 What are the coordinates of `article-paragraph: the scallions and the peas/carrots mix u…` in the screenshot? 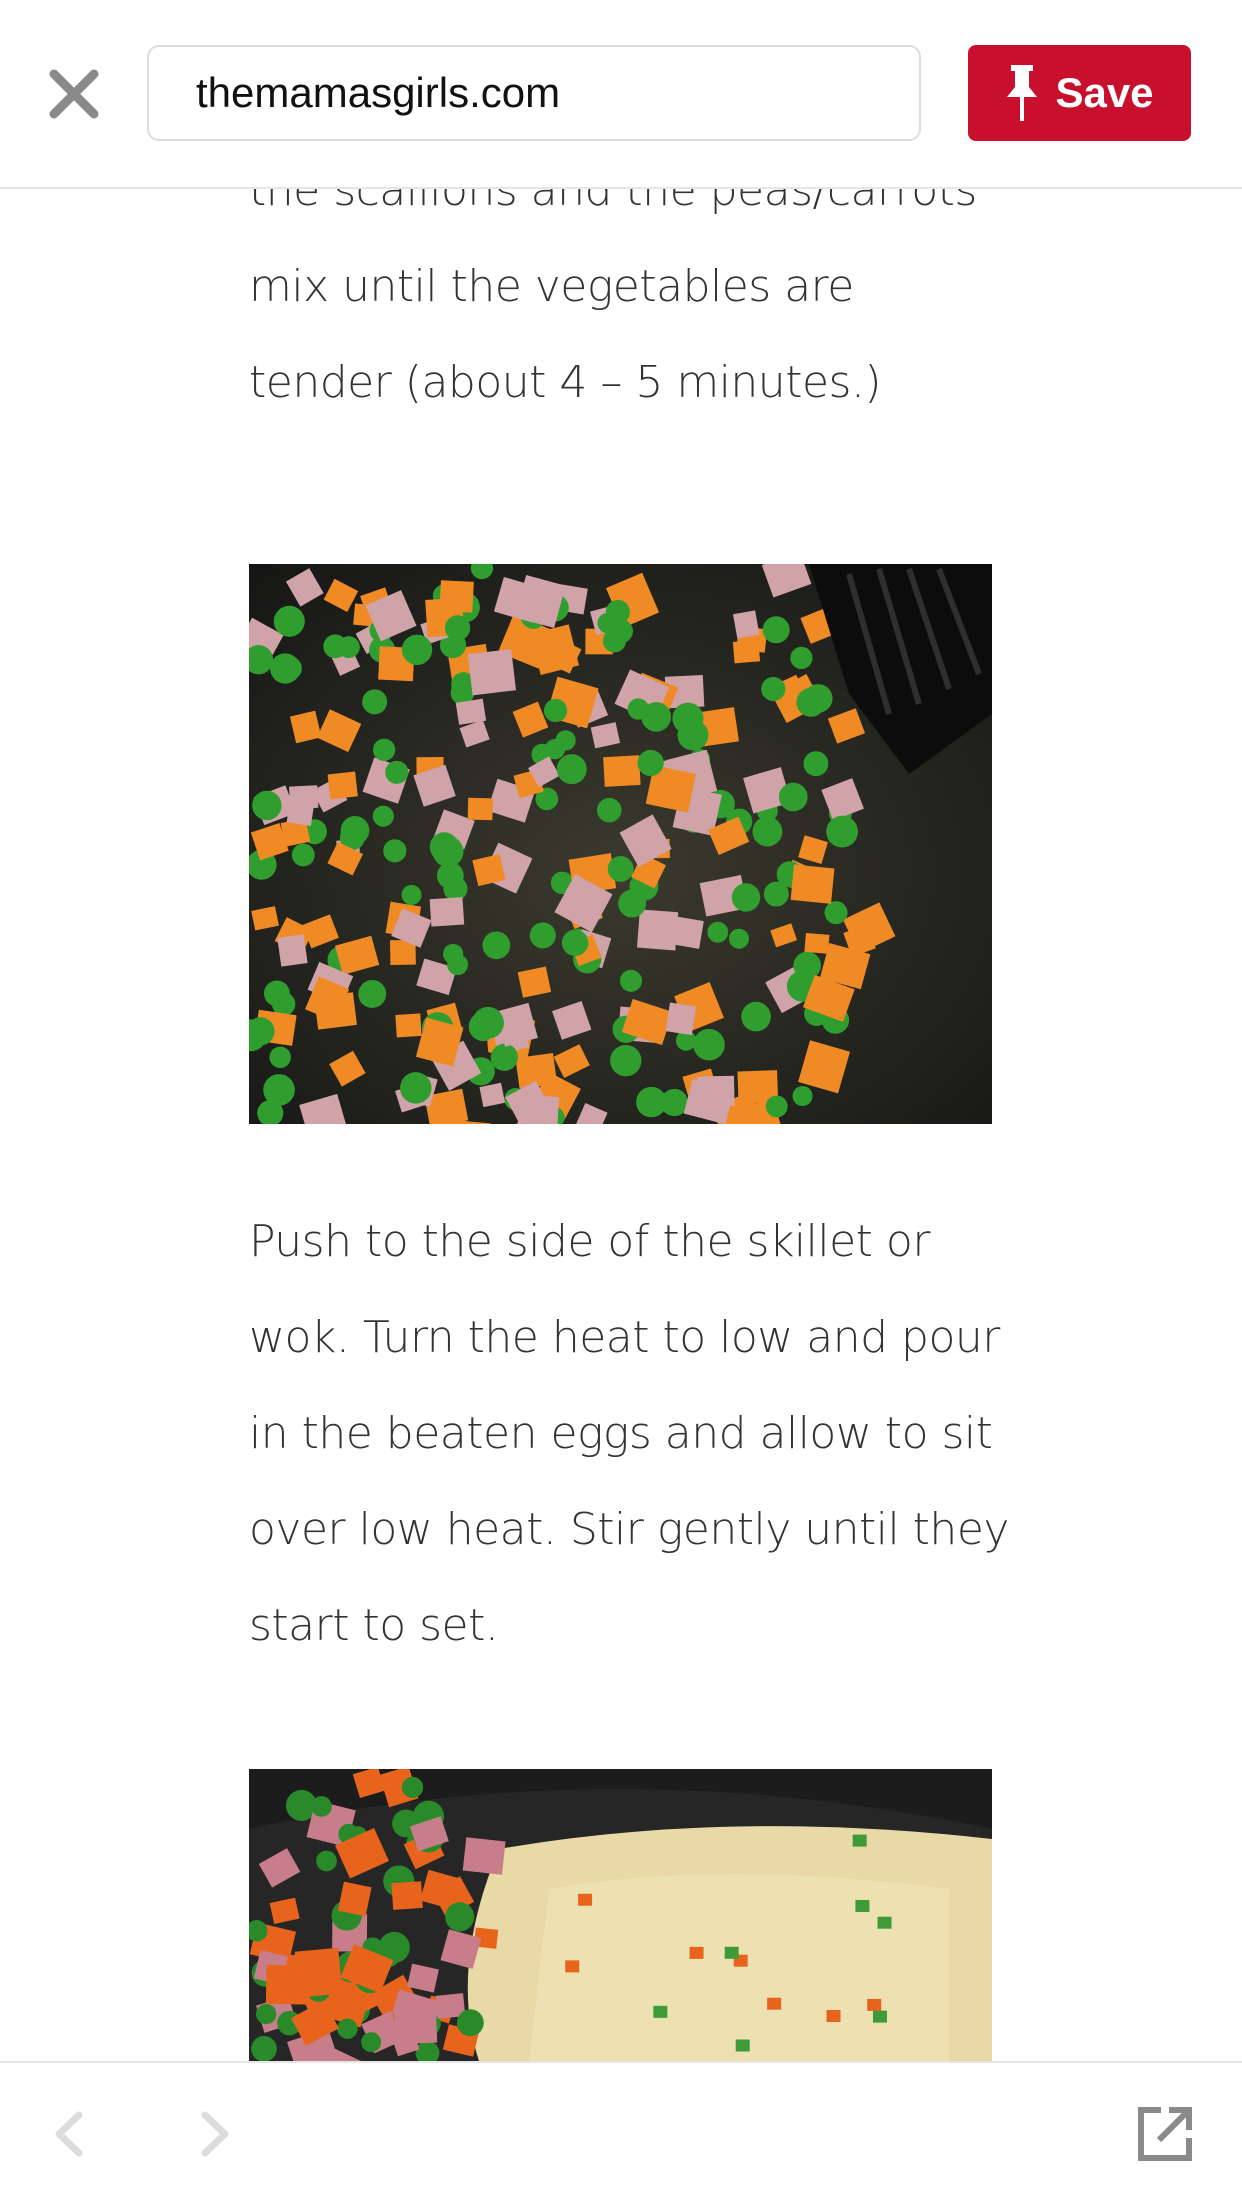 It's located at (613, 298).